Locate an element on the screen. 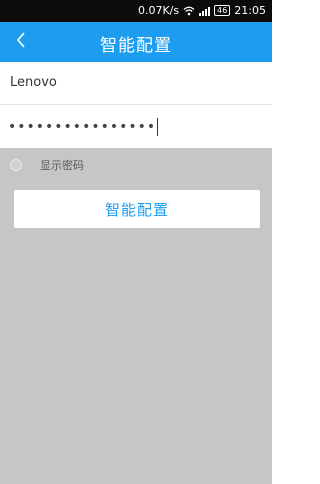 The image size is (320, 484). show-password-toggle: 显示密码 is located at coordinates (47, 165).